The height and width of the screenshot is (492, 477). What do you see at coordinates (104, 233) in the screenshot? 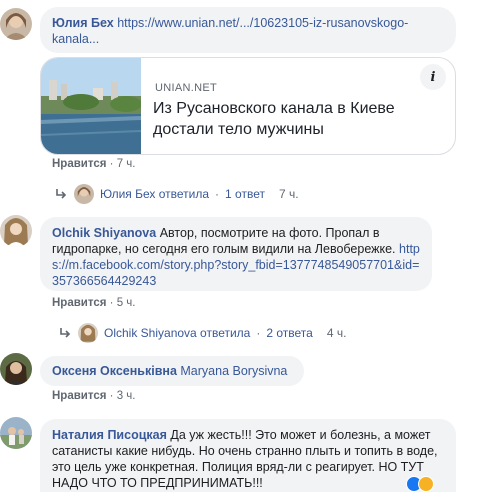
I see `comment-author: Olchik Shiyanova` at bounding box center [104, 233].